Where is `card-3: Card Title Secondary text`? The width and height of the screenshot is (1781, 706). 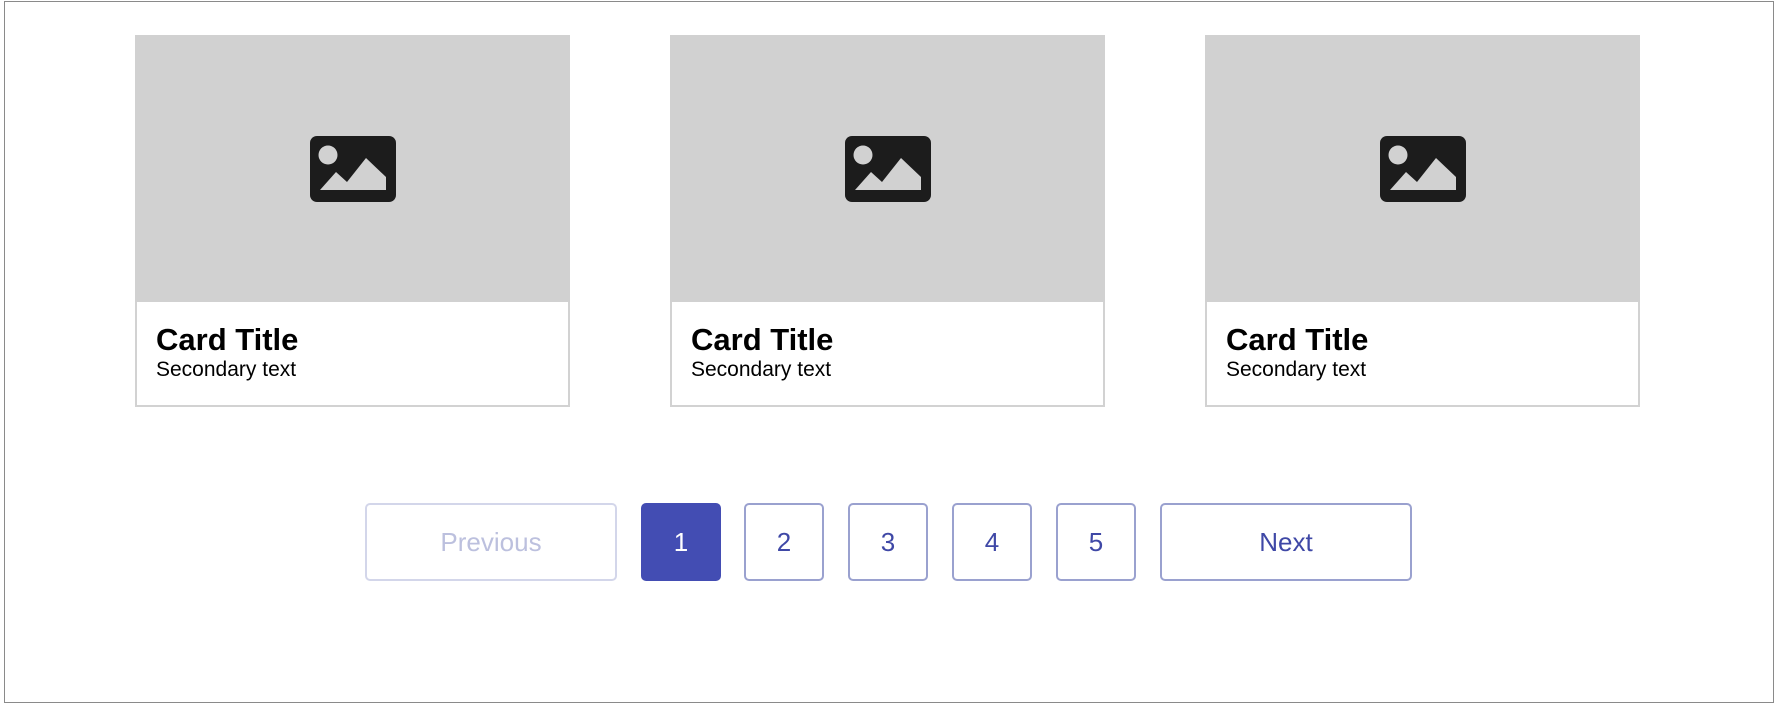
card-3: Card Title Secondary text is located at coordinates (1422, 221).